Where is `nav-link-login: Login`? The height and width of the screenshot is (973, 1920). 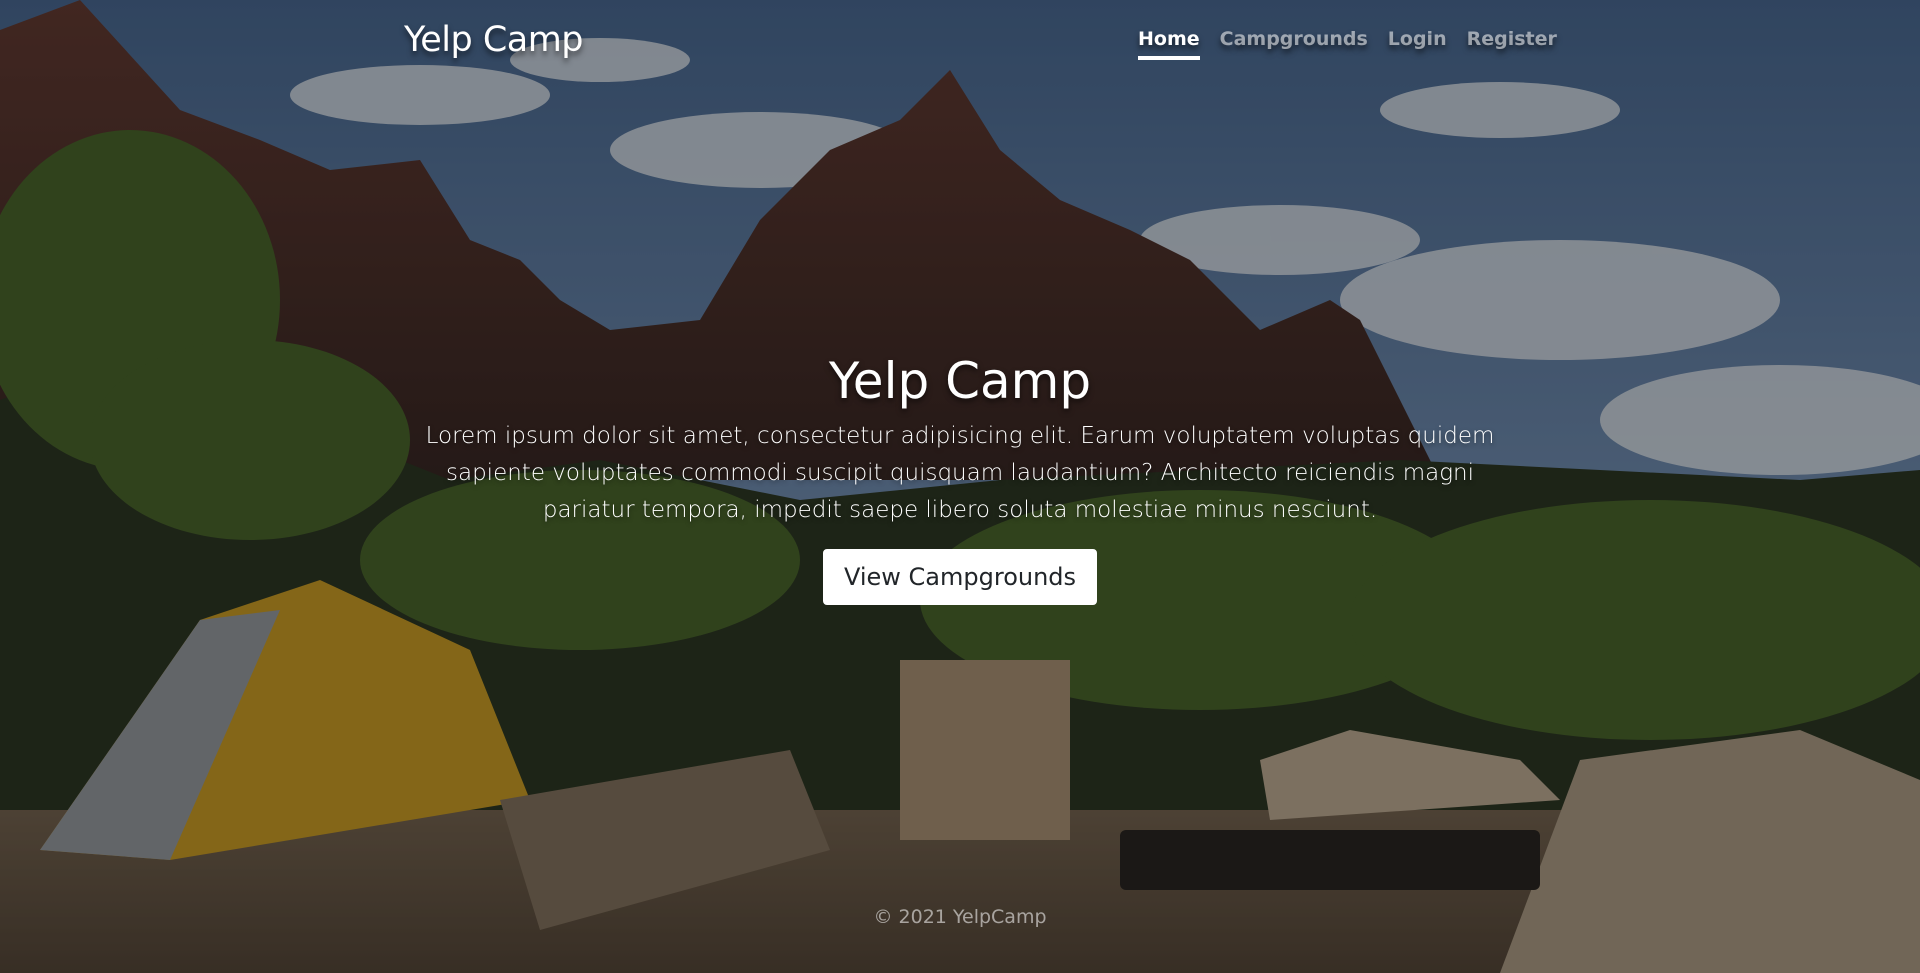 nav-link-login: Login is located at coordinates (1417, 44).